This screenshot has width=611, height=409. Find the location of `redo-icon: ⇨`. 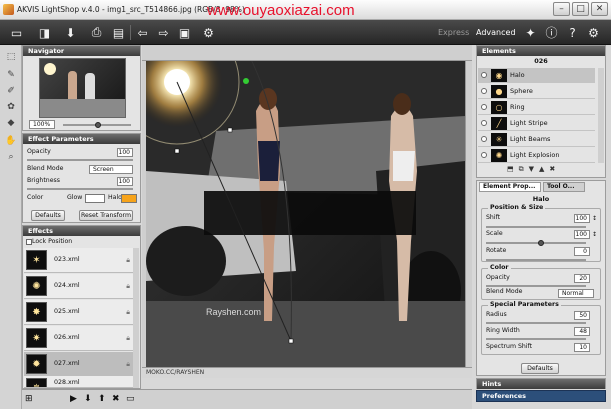

redo-icon: ⇨ is located at coordinates (163, 32).